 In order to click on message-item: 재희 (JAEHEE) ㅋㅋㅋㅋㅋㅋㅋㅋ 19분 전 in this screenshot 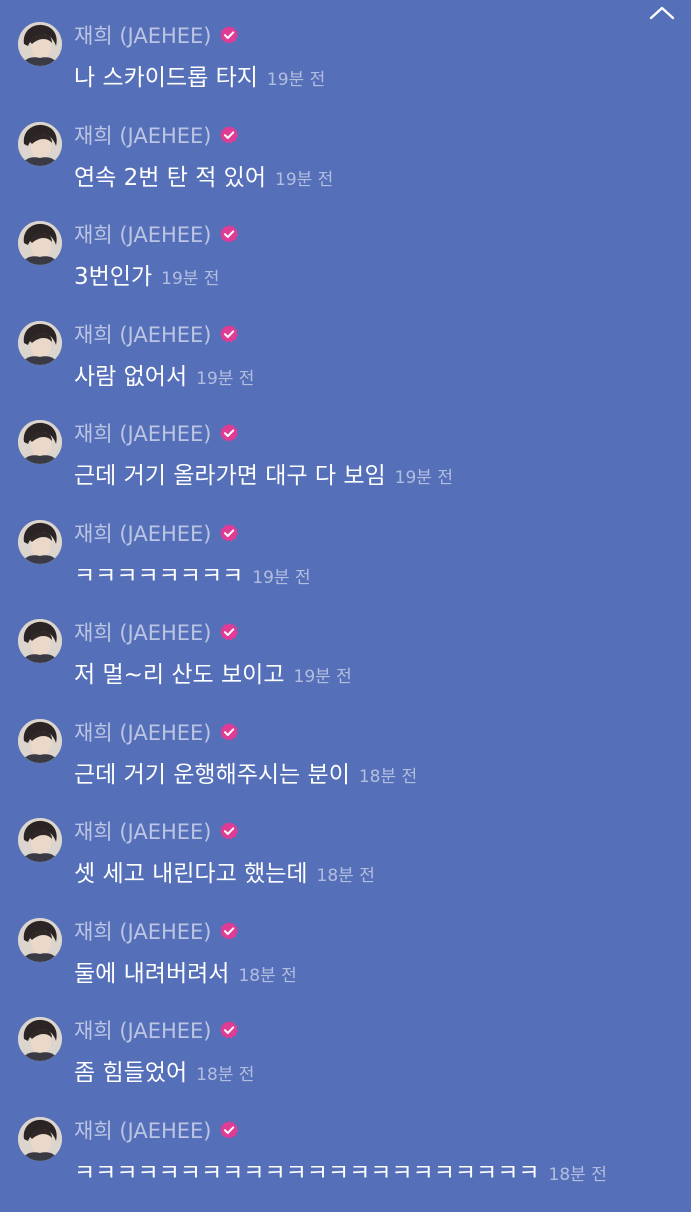, I will do `click(345, 566)`.